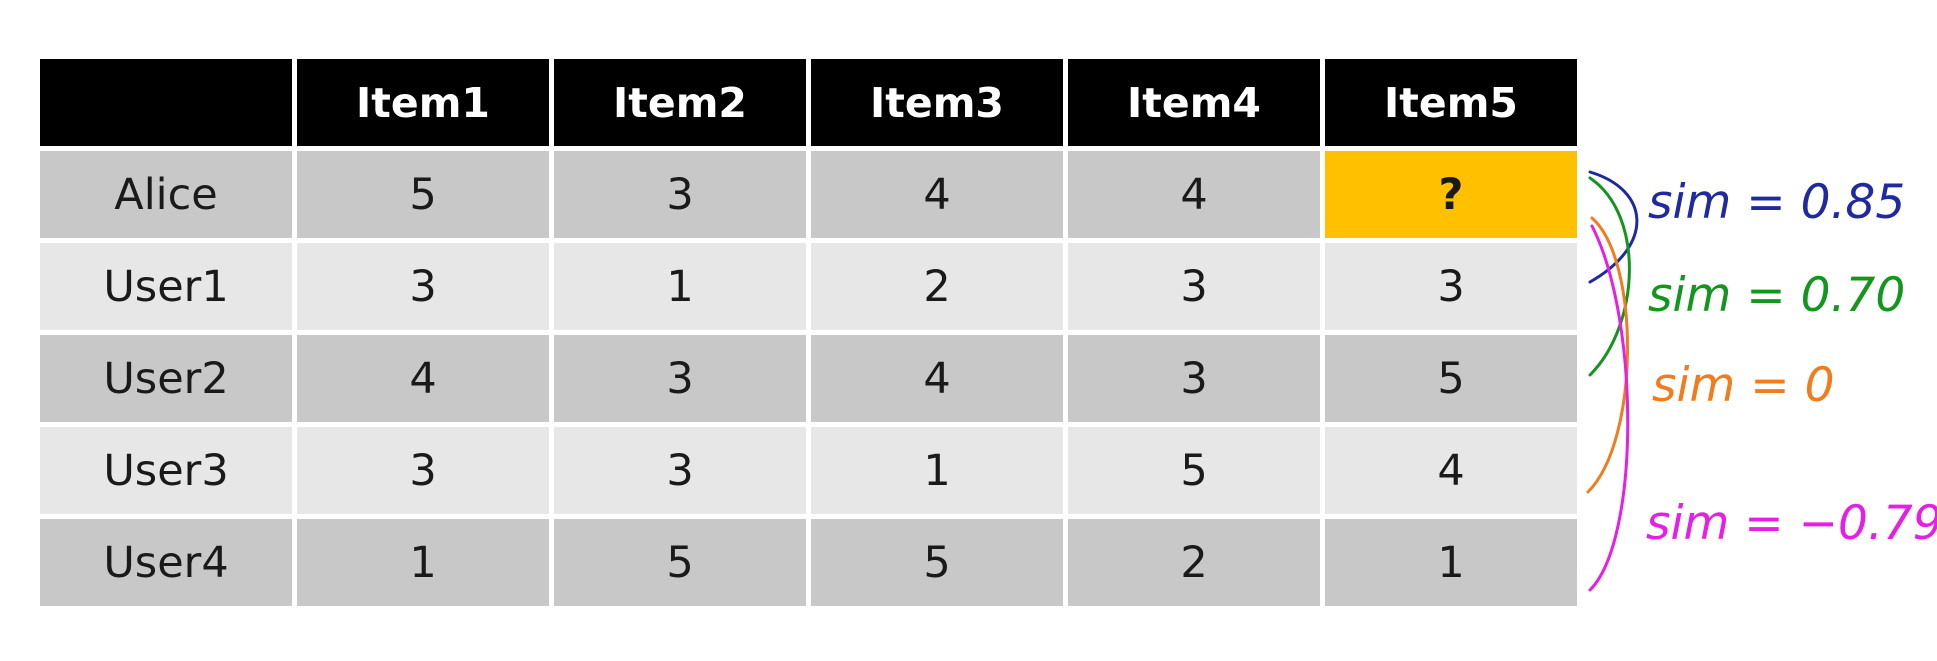 The image size is (1937, 661). I want to click on sim-note-user4: sim = −0.79, so click(1791, 523).